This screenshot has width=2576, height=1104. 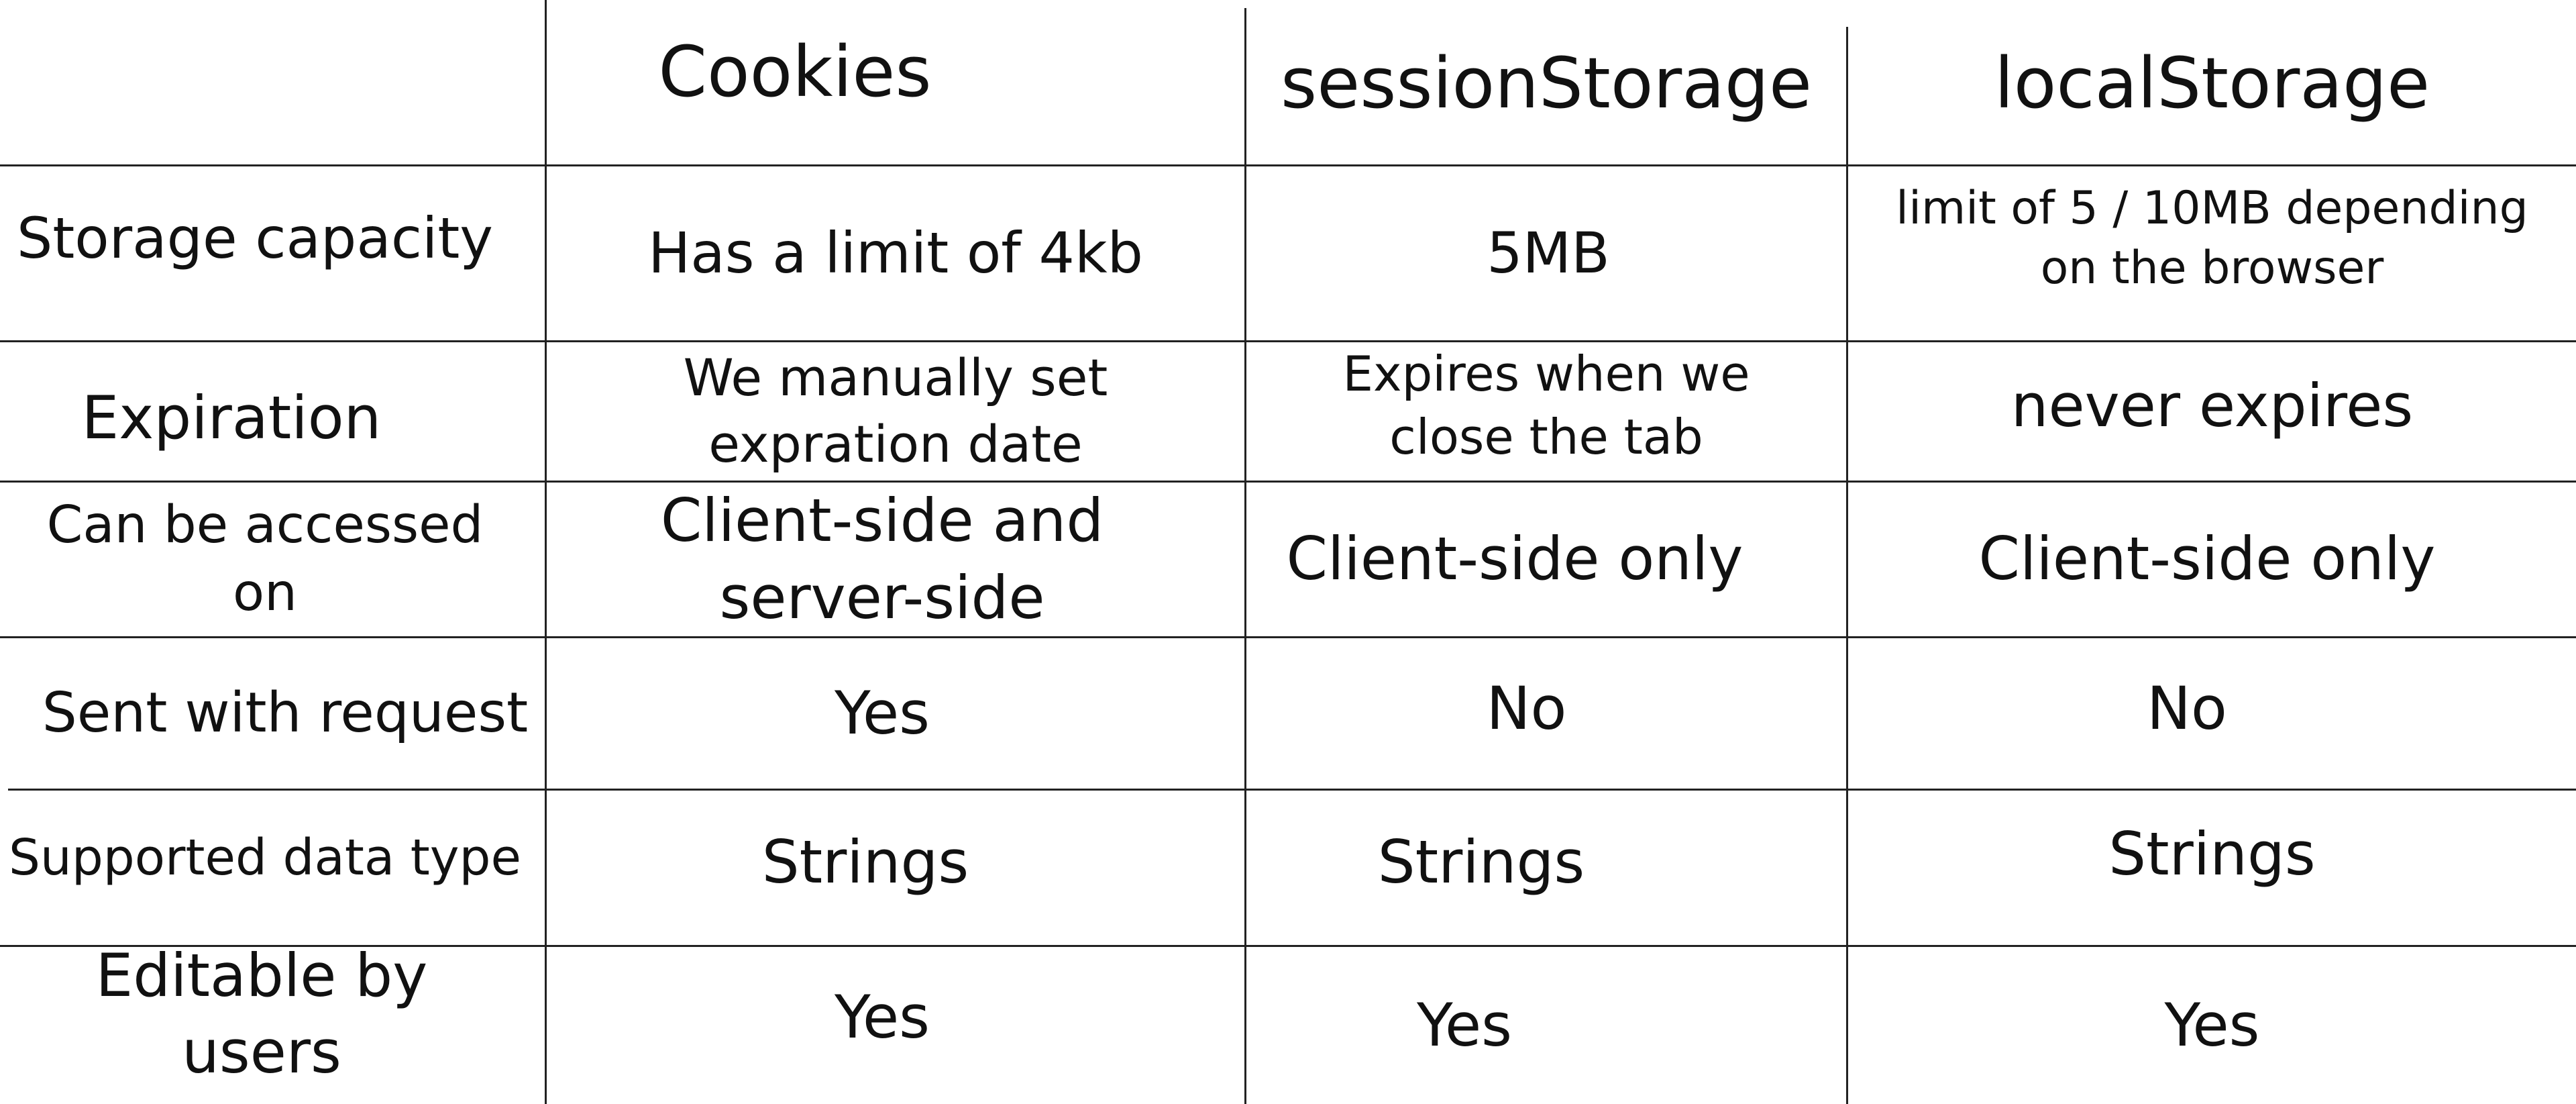 What do you see at coordinates (285, 713) in the screenshot?
I see `row-label-sent-with-request: Sent with request` at bounding box center [285, 713].